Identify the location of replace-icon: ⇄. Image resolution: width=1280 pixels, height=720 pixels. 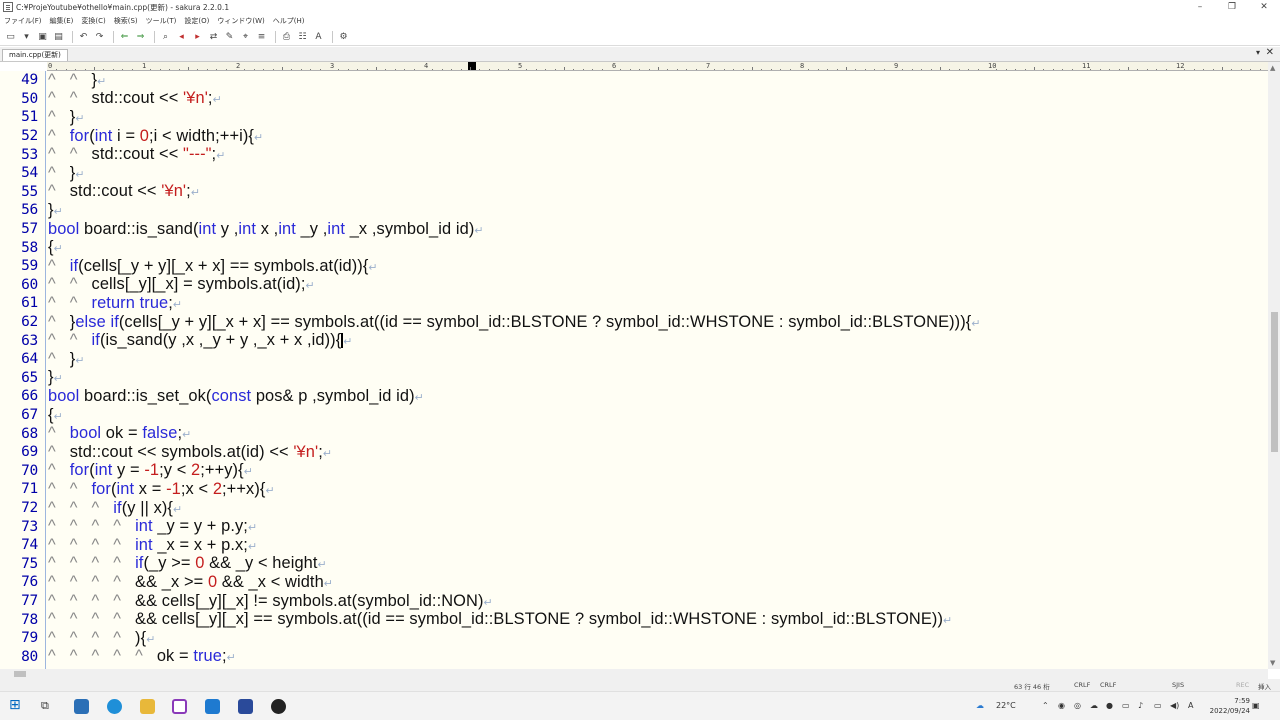
(213, 37).